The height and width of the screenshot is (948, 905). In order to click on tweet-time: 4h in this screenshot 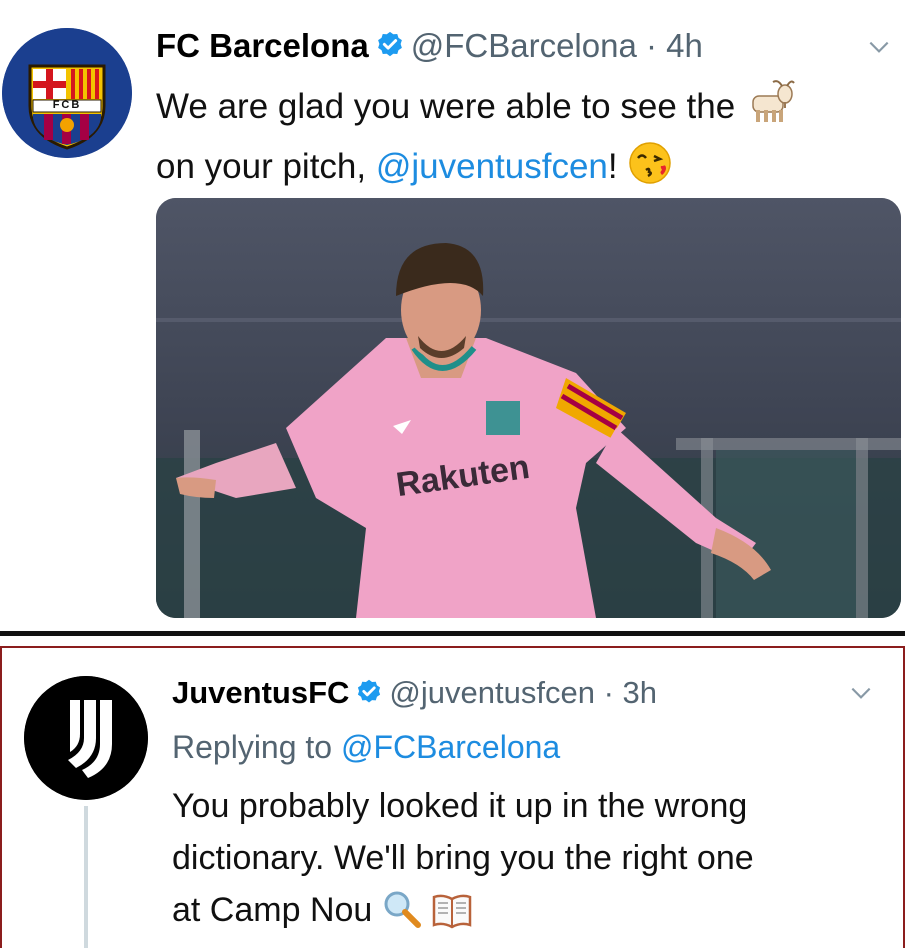, I will do `click(684, 45)`.